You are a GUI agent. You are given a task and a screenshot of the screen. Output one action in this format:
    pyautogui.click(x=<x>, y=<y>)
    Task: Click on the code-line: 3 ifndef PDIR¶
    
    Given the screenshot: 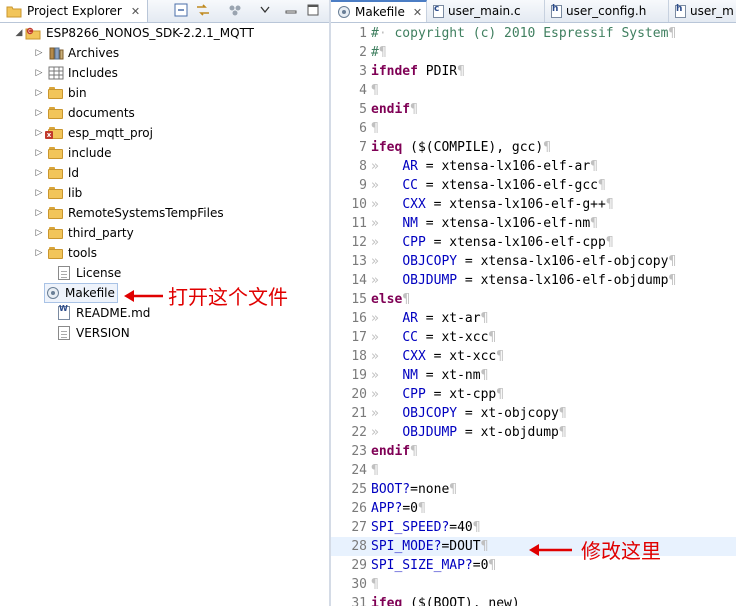 What is the action you would take?
    pyautogui.click(x=533, y=71)
    